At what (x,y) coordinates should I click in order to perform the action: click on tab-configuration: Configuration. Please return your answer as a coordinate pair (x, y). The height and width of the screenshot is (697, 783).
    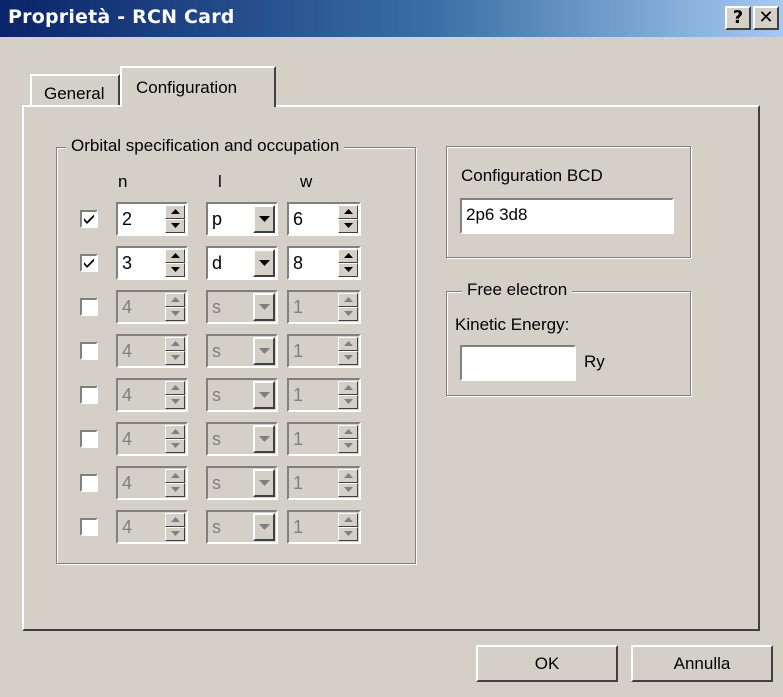
    Looking at the image, I should click on (198, 86).